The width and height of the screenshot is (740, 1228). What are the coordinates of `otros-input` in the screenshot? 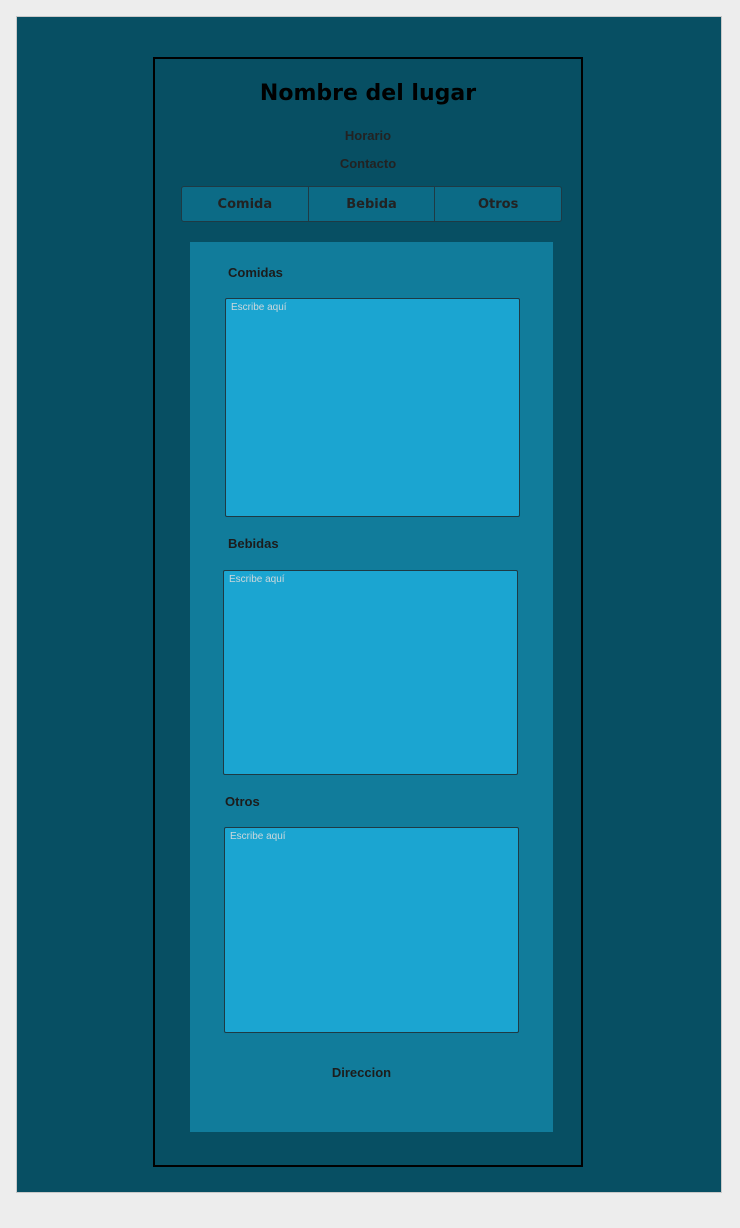 It's located at (371, 930).